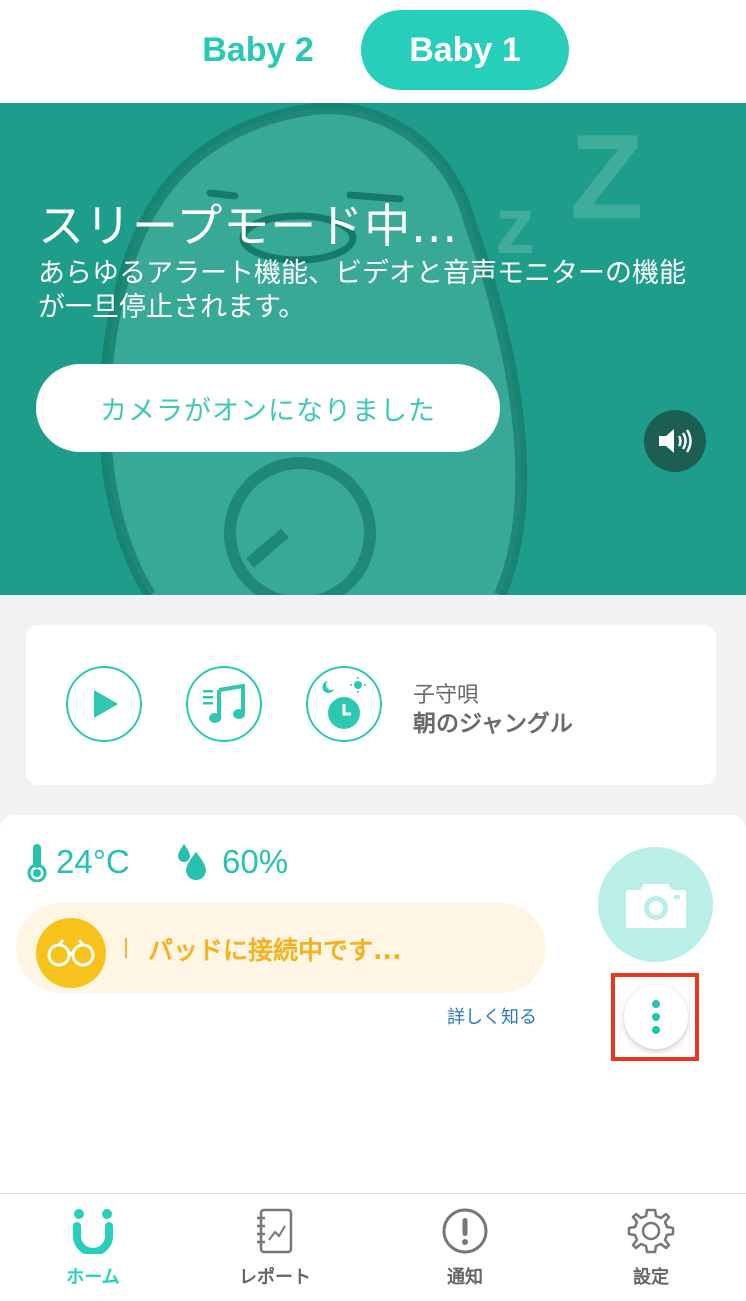 This screenshot has height=1301, width=746. Describe the element at coordinates (493, 721) in the screenshot. I see `lullaby-song-title: 朝のジャングル` at that location.